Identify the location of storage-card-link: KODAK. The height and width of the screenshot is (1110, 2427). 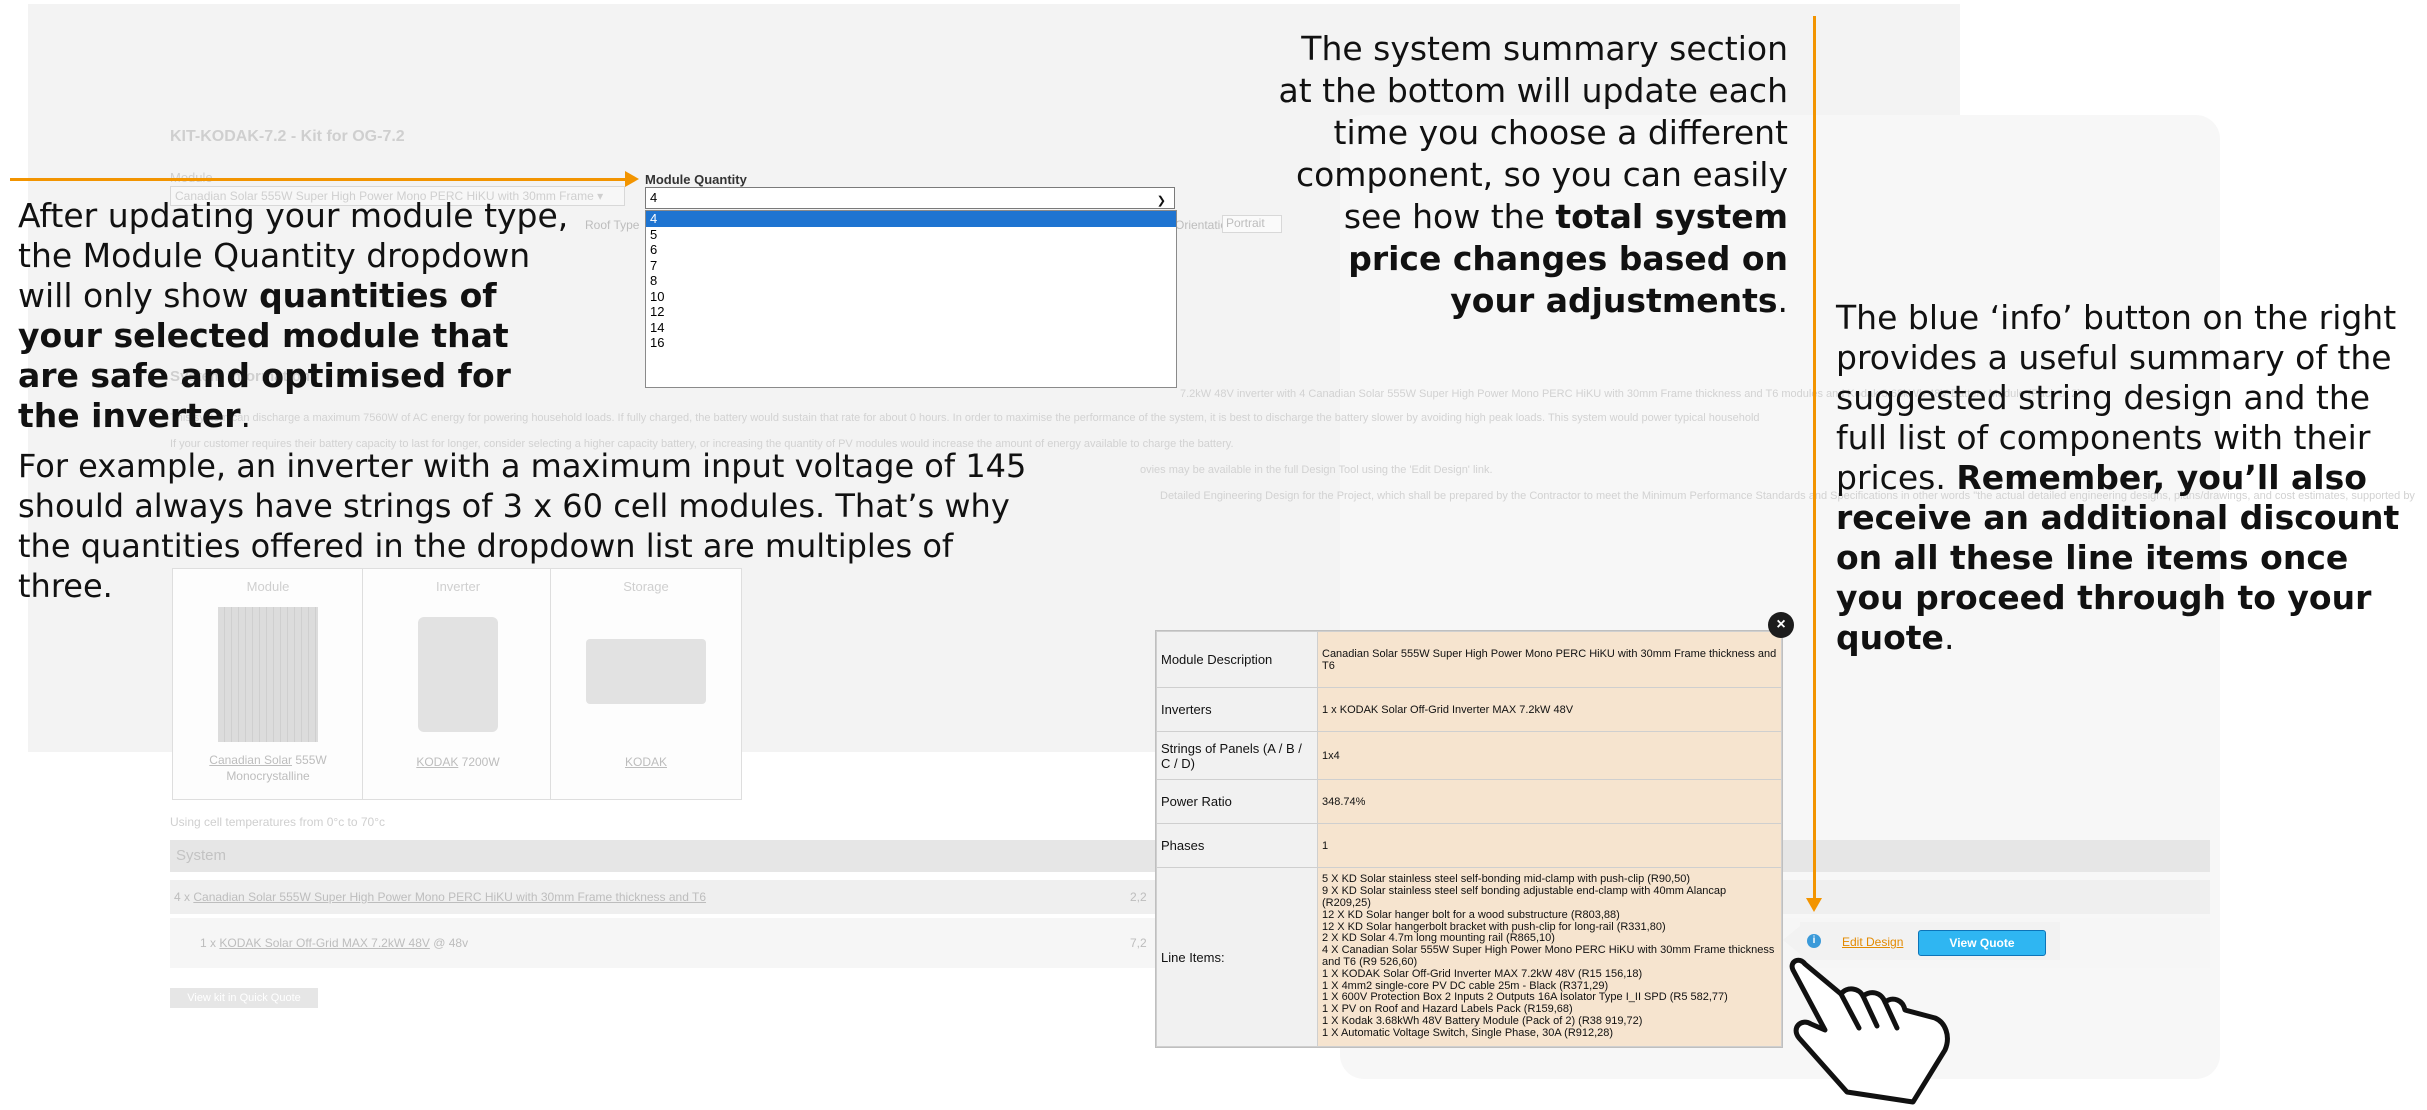
(646, 762).